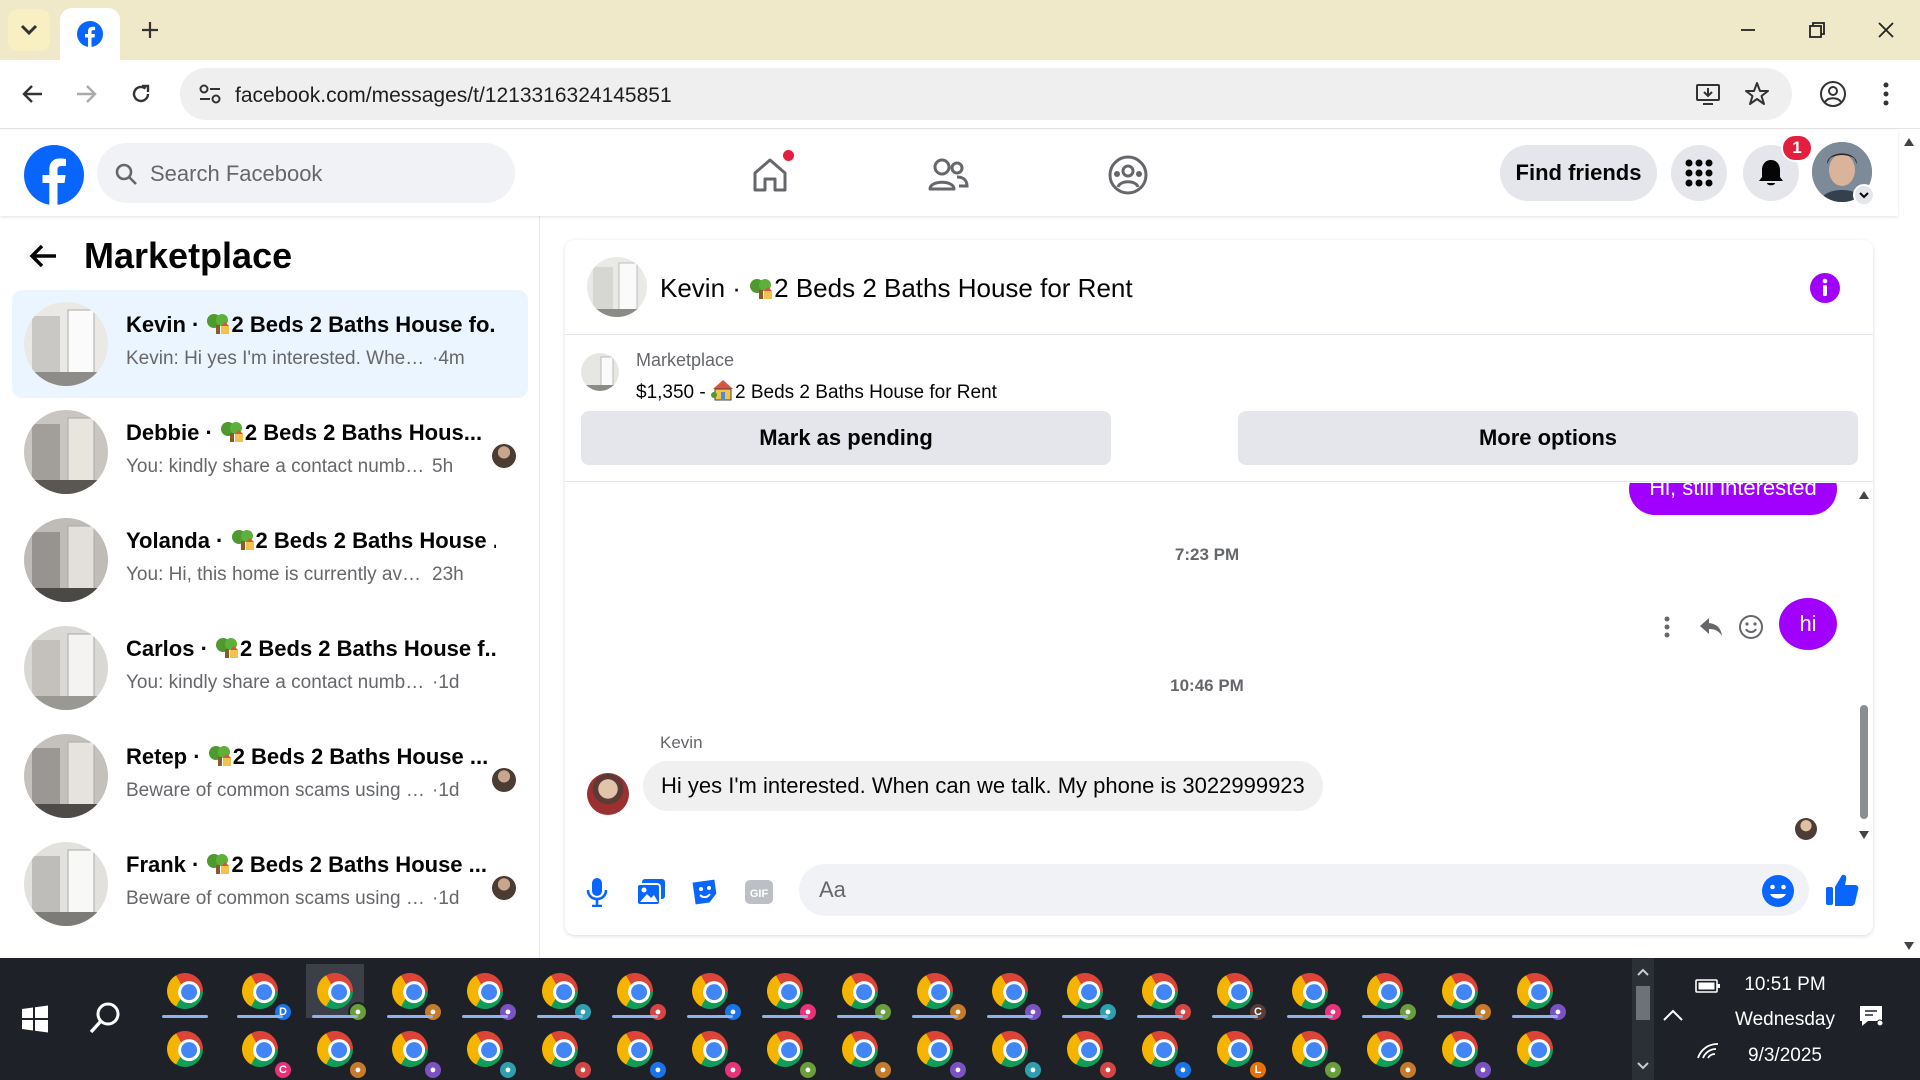  I want to click on friends-nav, so click(948, 175).